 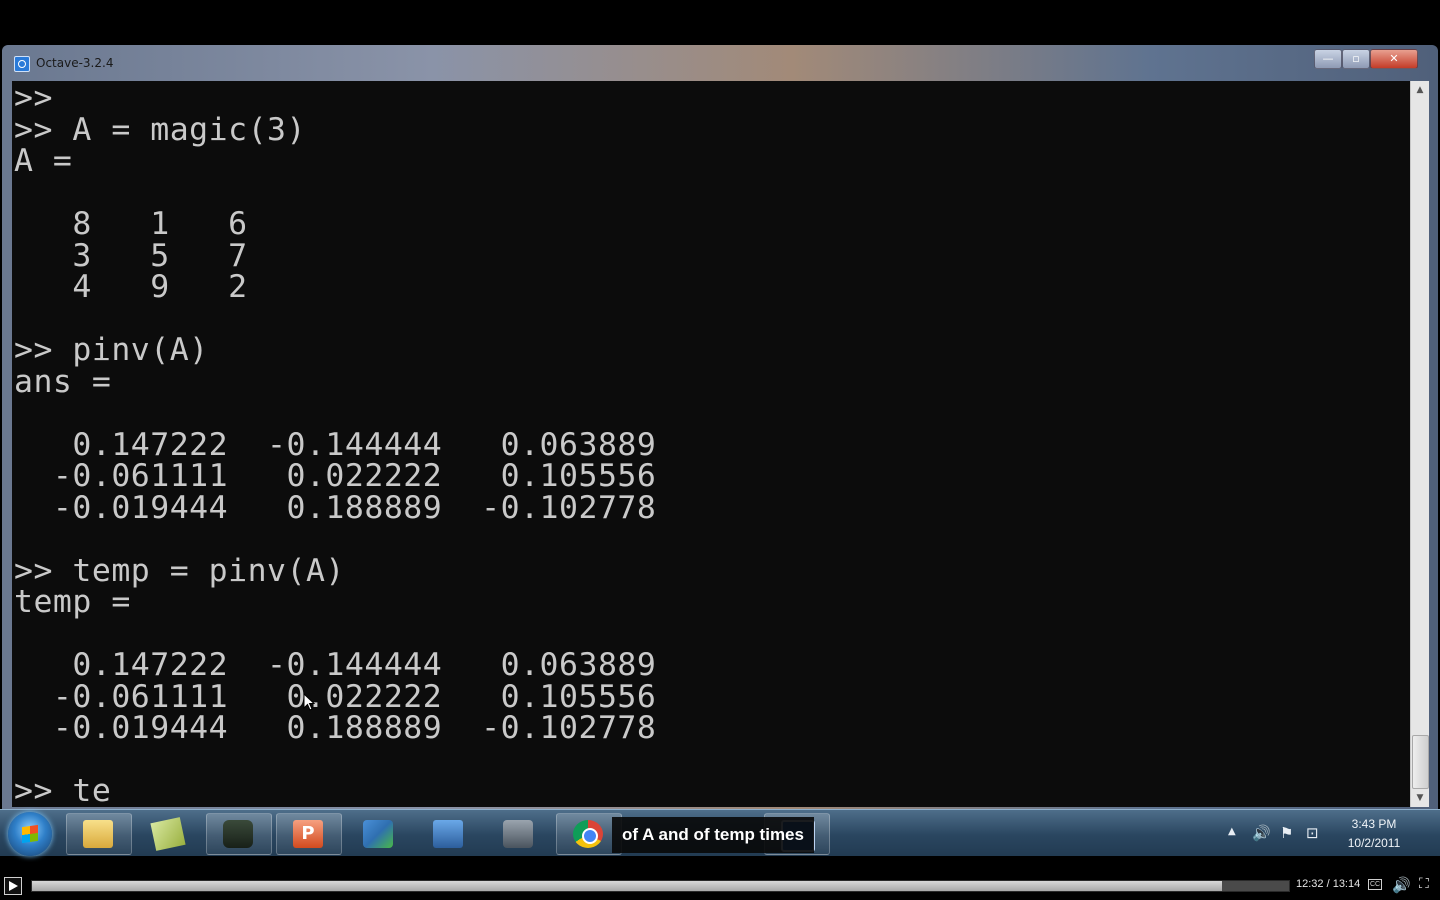 What do you see at coordinates (713, 835) in the screenshot?
I see `video-caption: of A and of temp times` at bounding box center [713, 835].